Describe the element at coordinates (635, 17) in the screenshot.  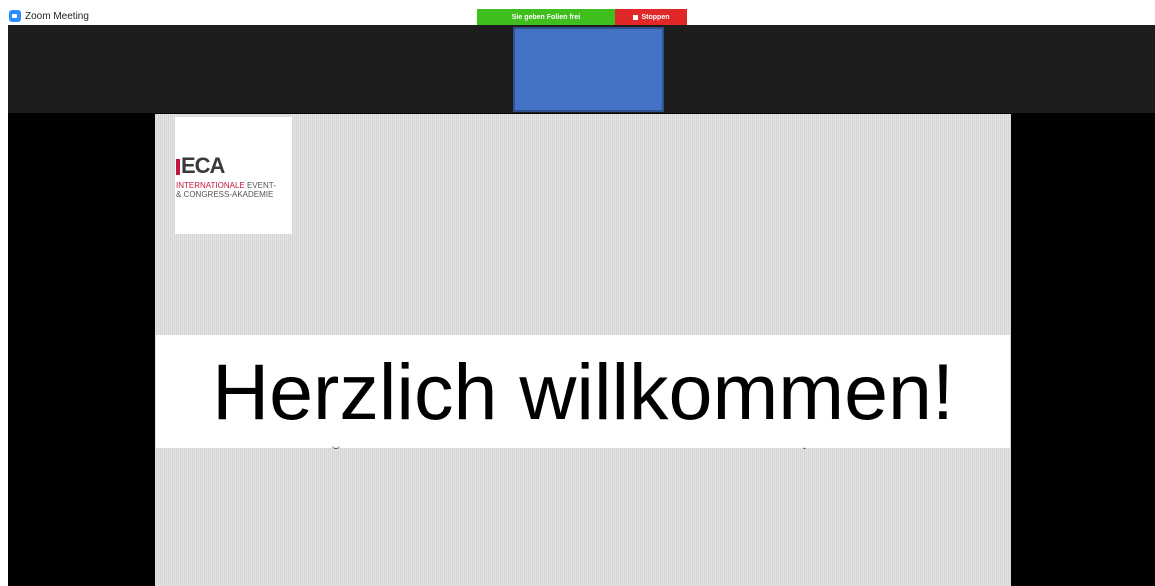
I see `stop-icon` at that location.